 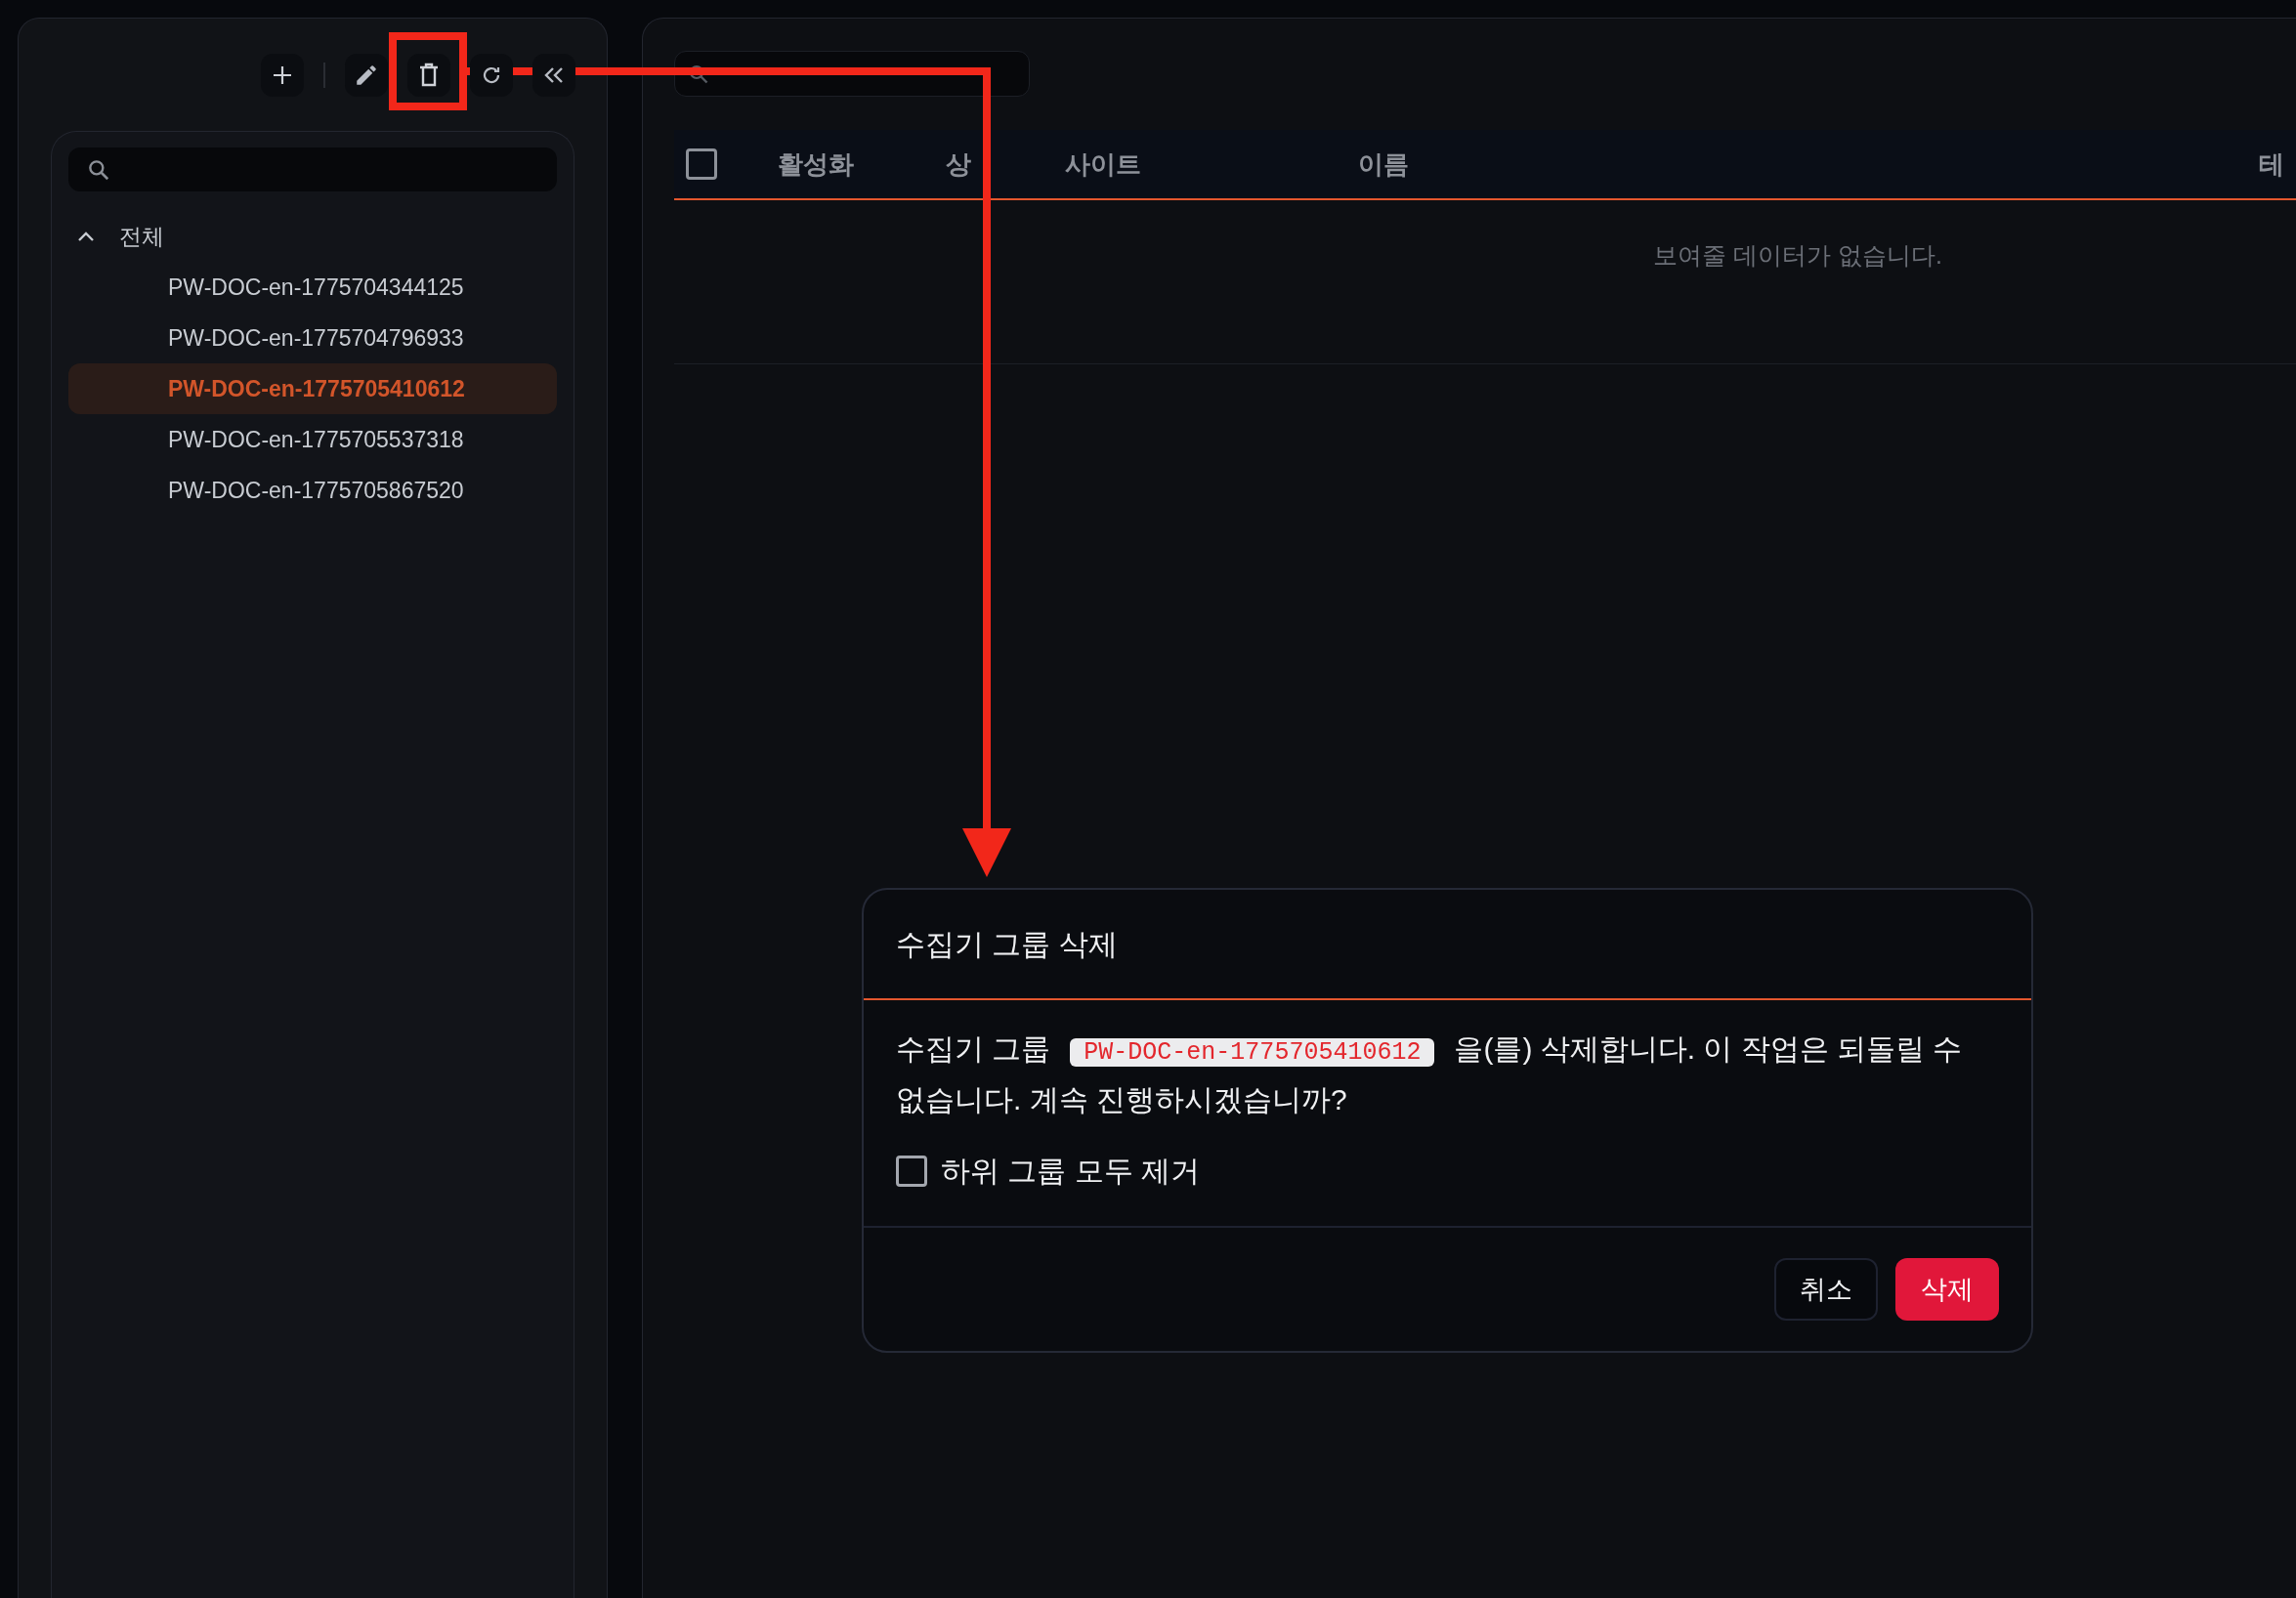 I want to click on column-header: 활성화, so click(x=816, y=164).